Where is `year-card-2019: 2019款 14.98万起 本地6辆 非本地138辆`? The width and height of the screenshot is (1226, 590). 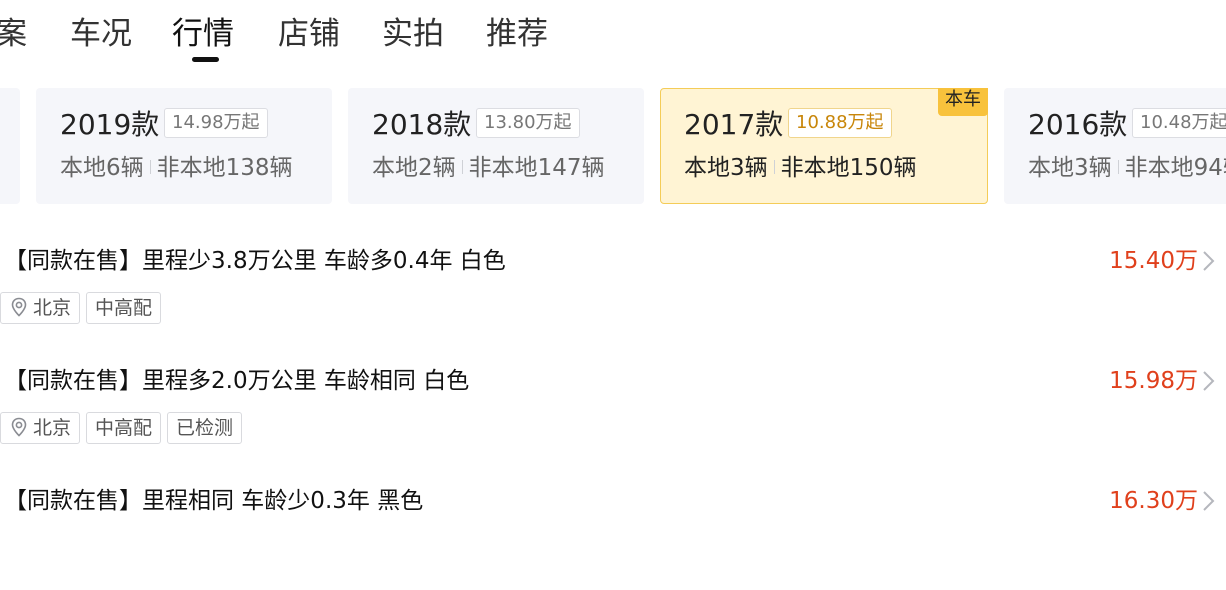
year-card-2019: 2019款 14.98万起 本地6辆 非本地138辆 is located at coordinates (184, 146).